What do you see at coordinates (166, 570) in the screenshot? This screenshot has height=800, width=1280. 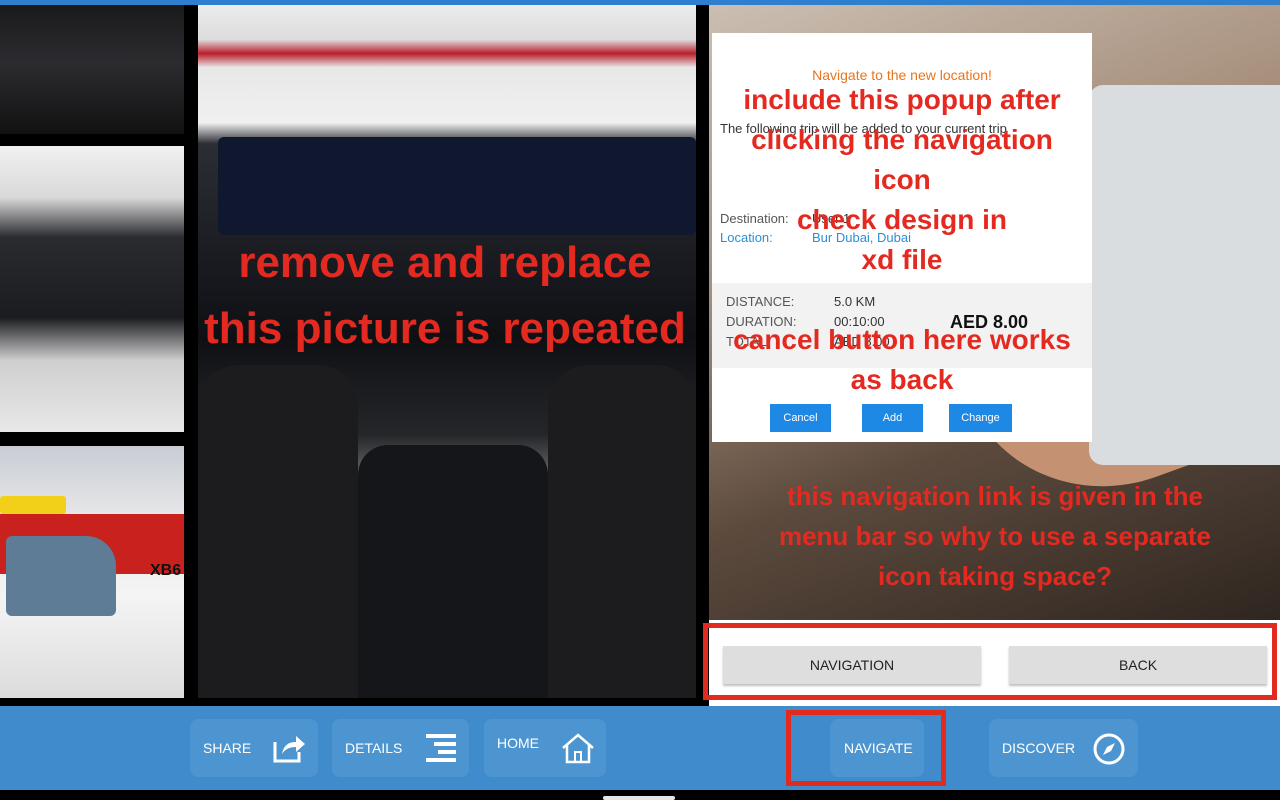 I see `taxi-plate-text: XB6` at bounding box center [166, 570].